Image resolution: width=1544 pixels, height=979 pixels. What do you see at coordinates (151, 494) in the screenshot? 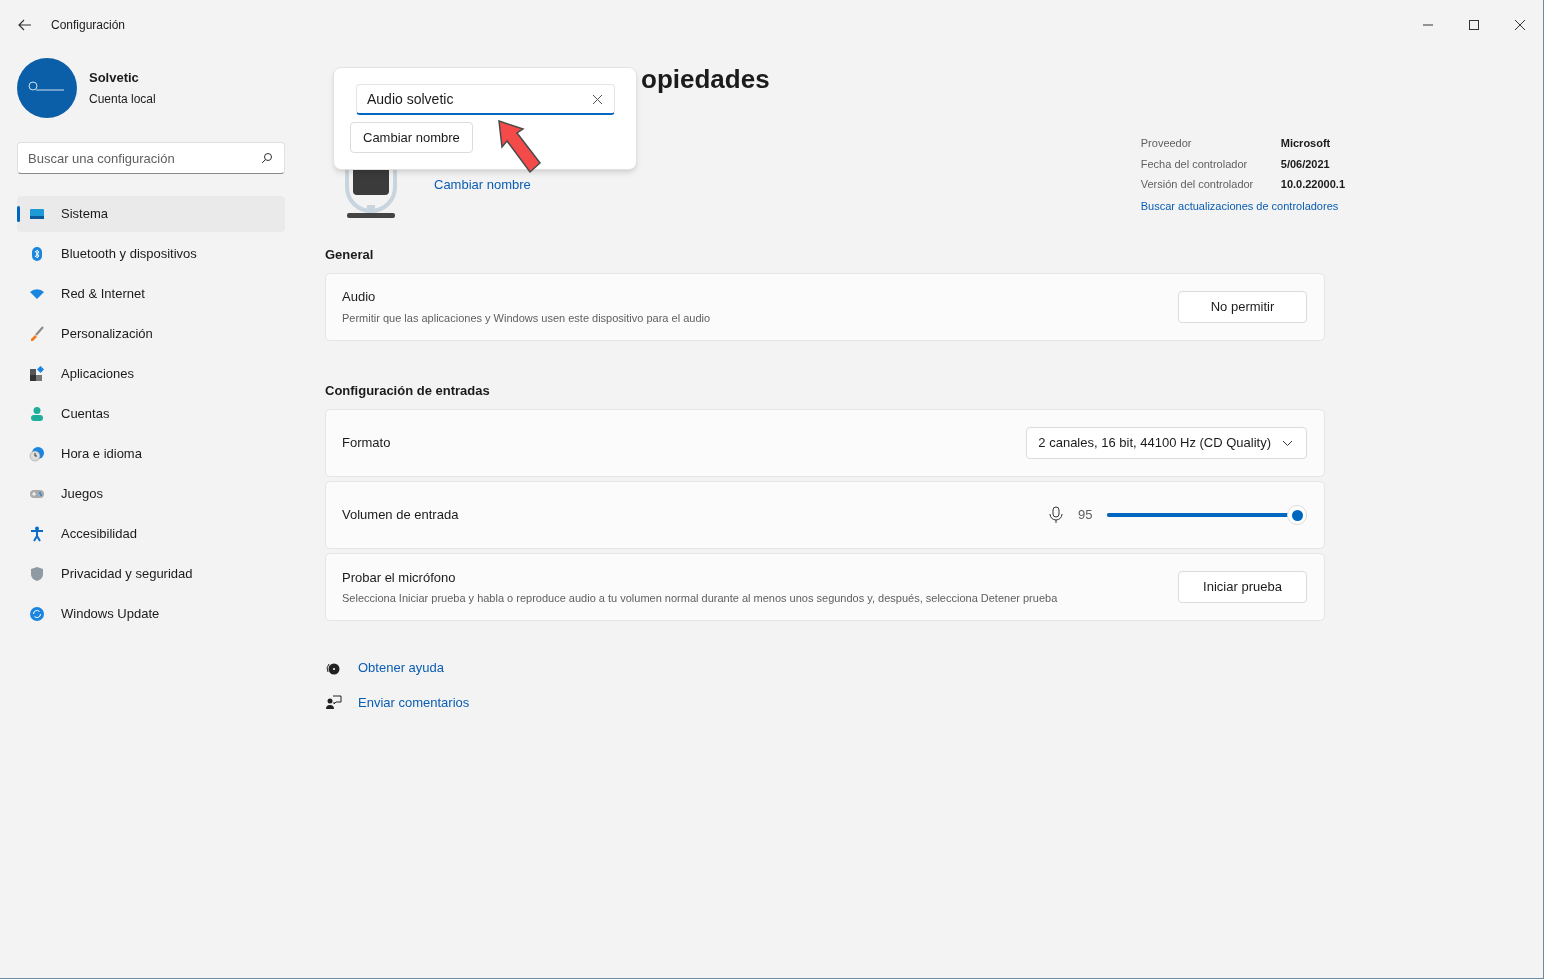
I see `sidebar-item: Juegos` at bounding box center [151, 494].